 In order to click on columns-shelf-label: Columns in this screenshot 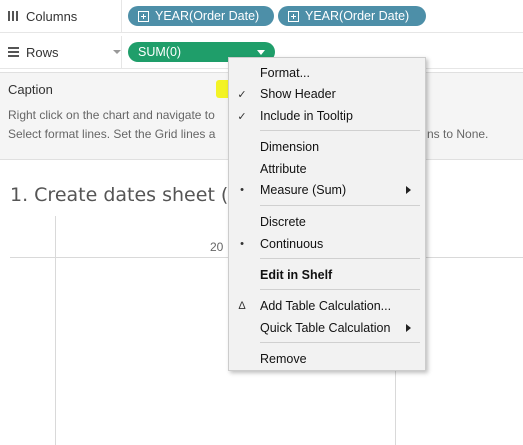, I will do `click(61, 16)`.